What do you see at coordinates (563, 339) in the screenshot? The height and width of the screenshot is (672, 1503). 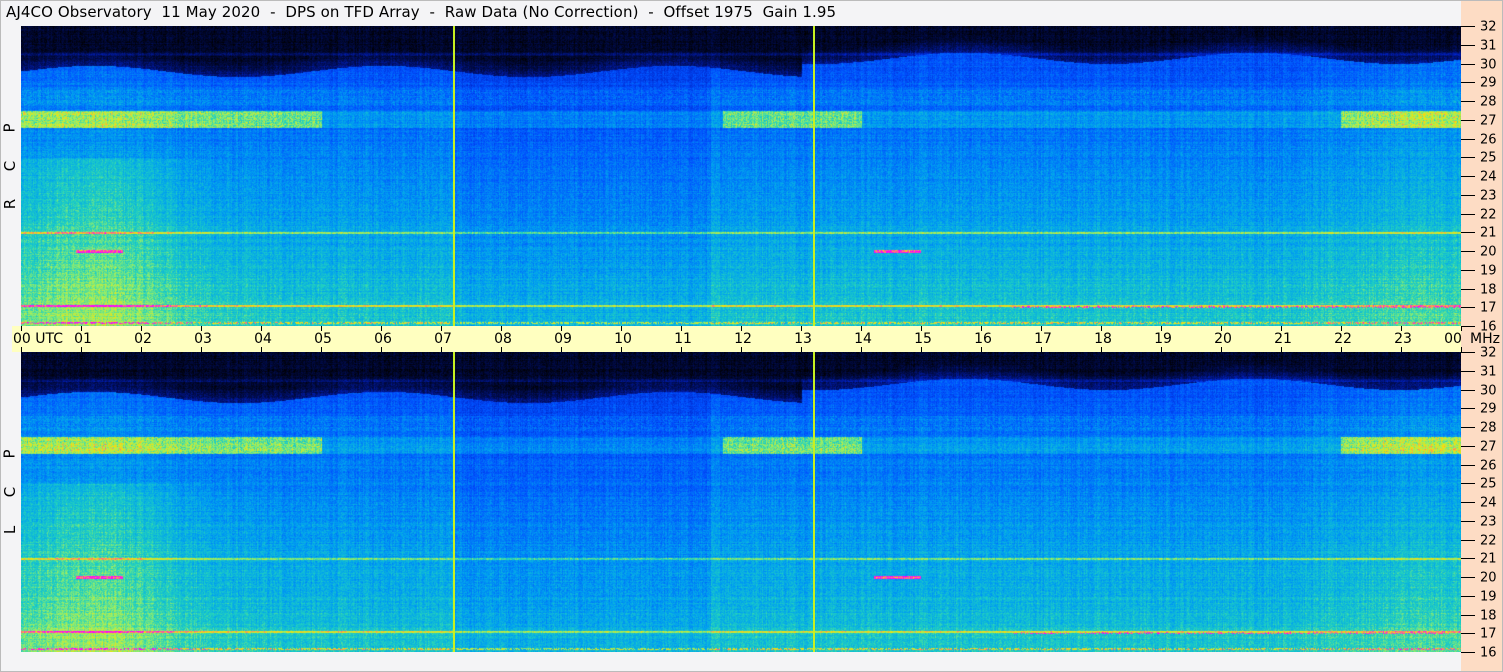 I see `time-tick-label: 09` at bounding box center [563, 339].